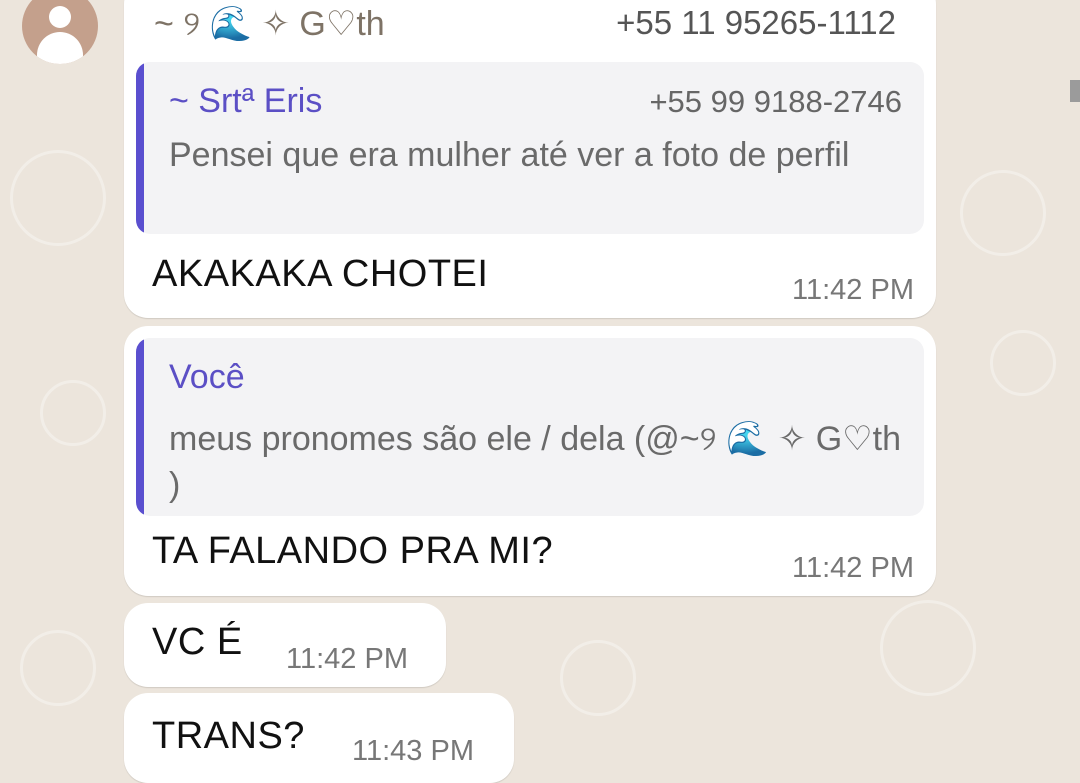  Describe the element at coordinates (1075, 91) in the screenshot. I see `scrollbar-handle` at that location.